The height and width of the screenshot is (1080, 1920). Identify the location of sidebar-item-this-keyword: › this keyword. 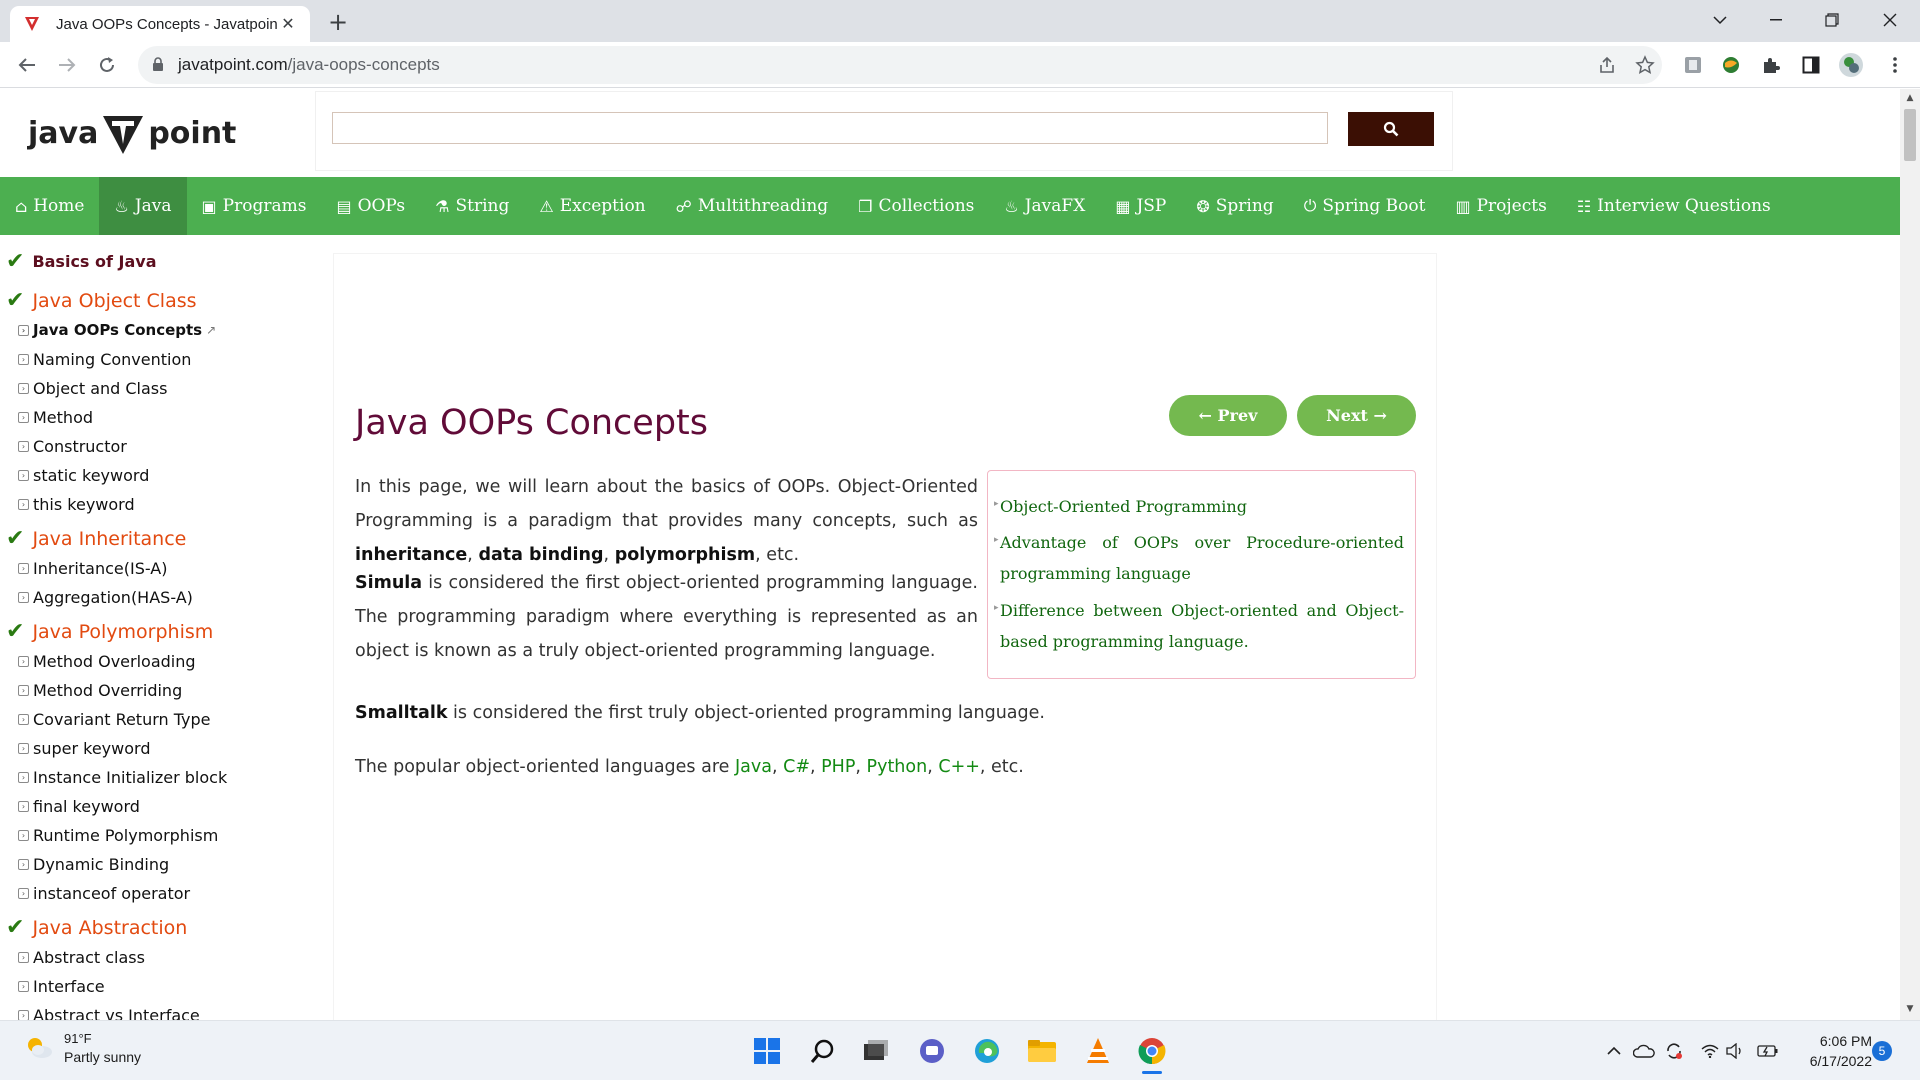
(76, 504).